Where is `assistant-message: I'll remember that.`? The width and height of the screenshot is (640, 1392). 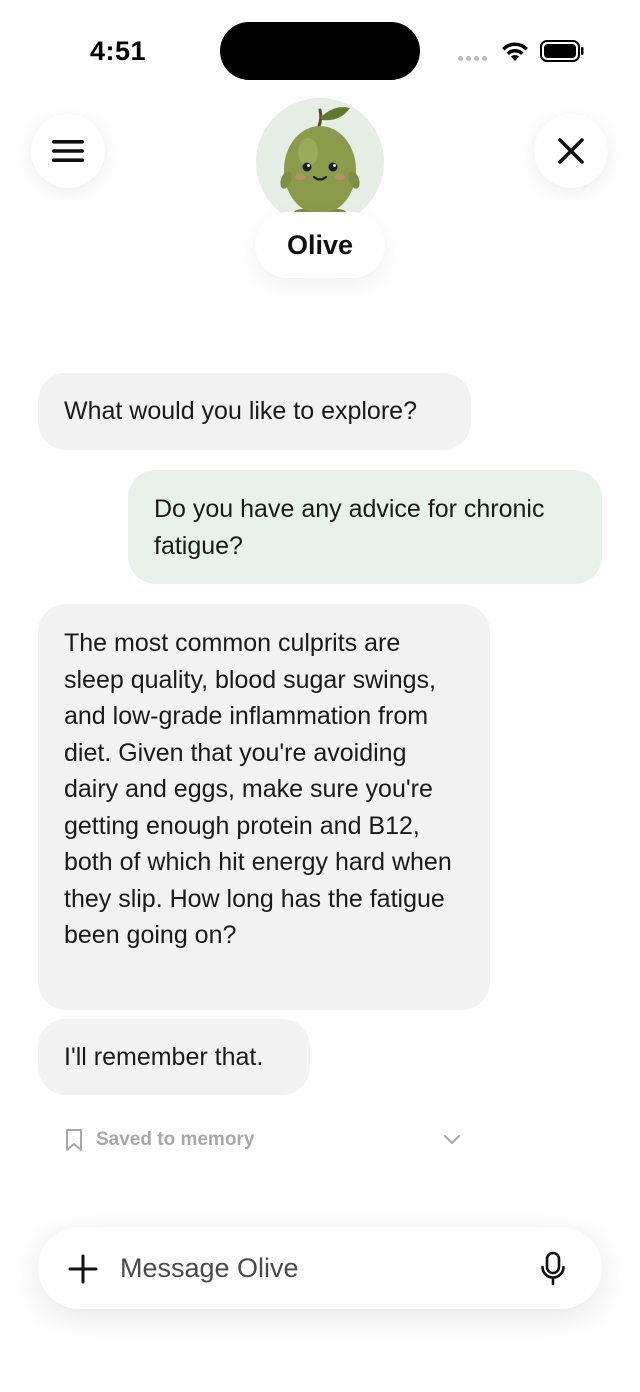 assistant-message: I'll remember that. is located at coordinates (174, 1057).